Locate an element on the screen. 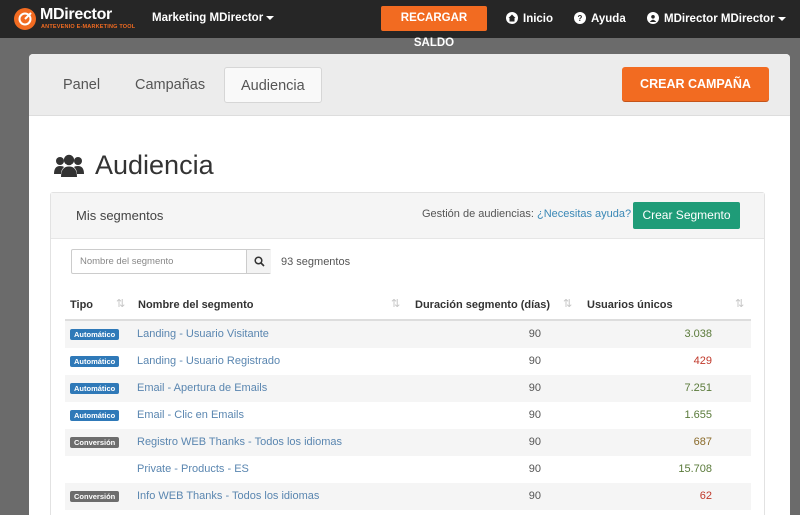  segment-unique-users: 3.038 is located at coordinates (698, 334).